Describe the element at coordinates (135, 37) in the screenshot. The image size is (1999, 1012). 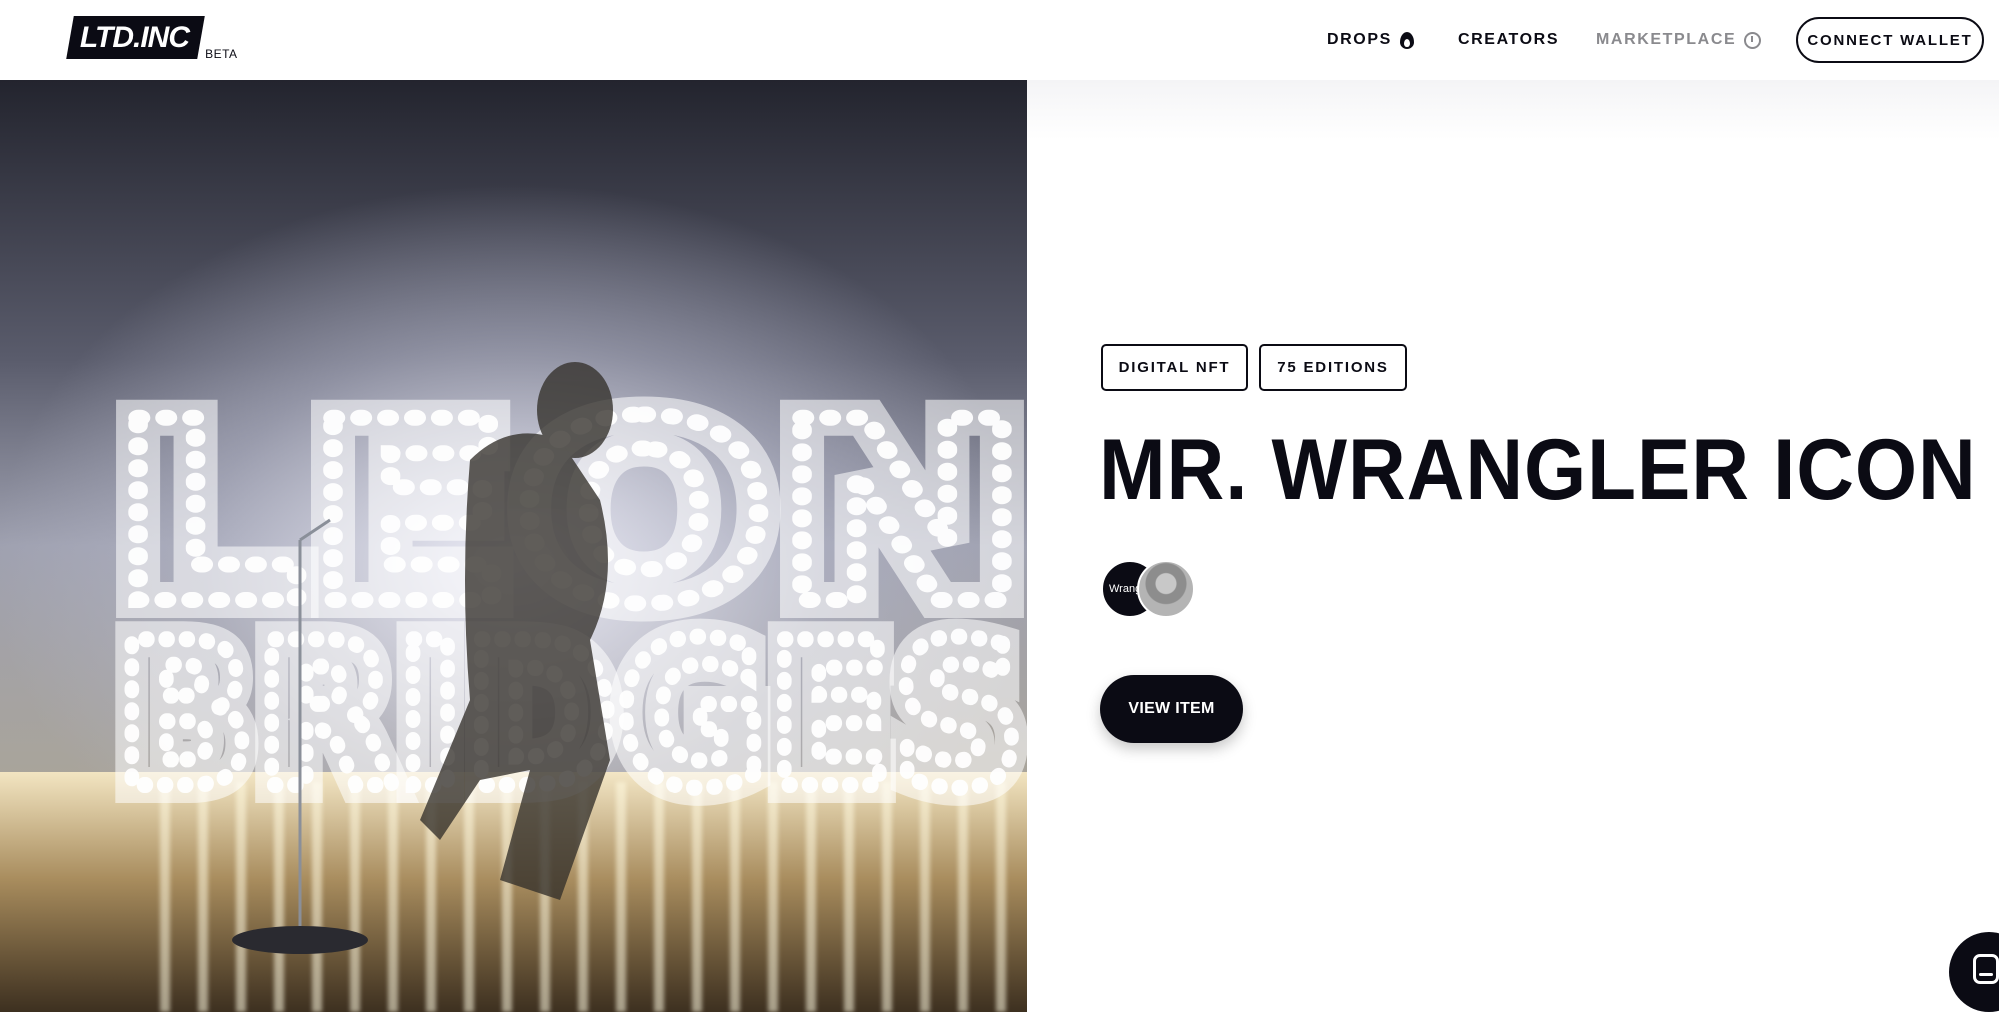
I see `logo-mark: LTD.INC` at that location.